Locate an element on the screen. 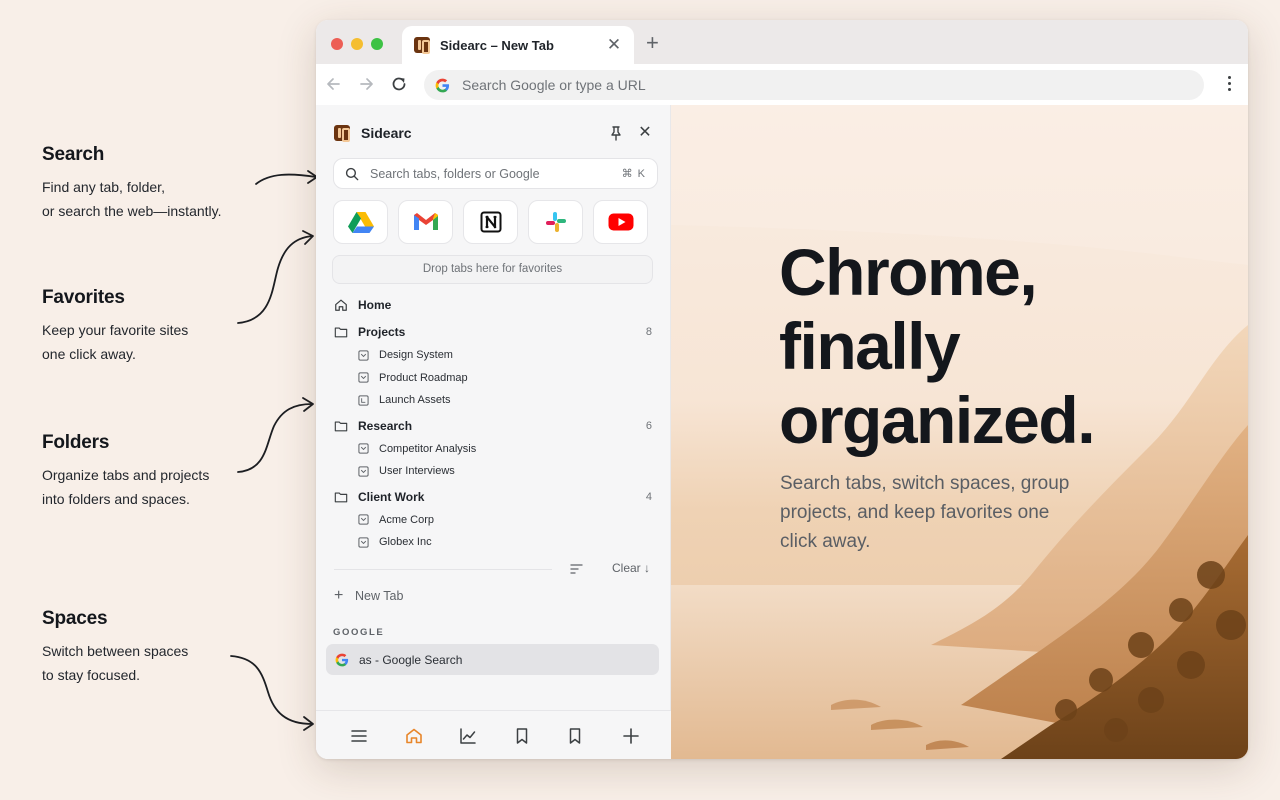 Image resolution: width=1280 pixels, height=800 pixels. divider is located at coordinates (443, 569).